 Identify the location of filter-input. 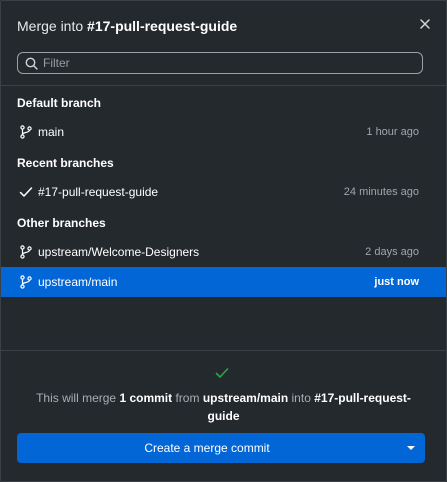
(228, 63).